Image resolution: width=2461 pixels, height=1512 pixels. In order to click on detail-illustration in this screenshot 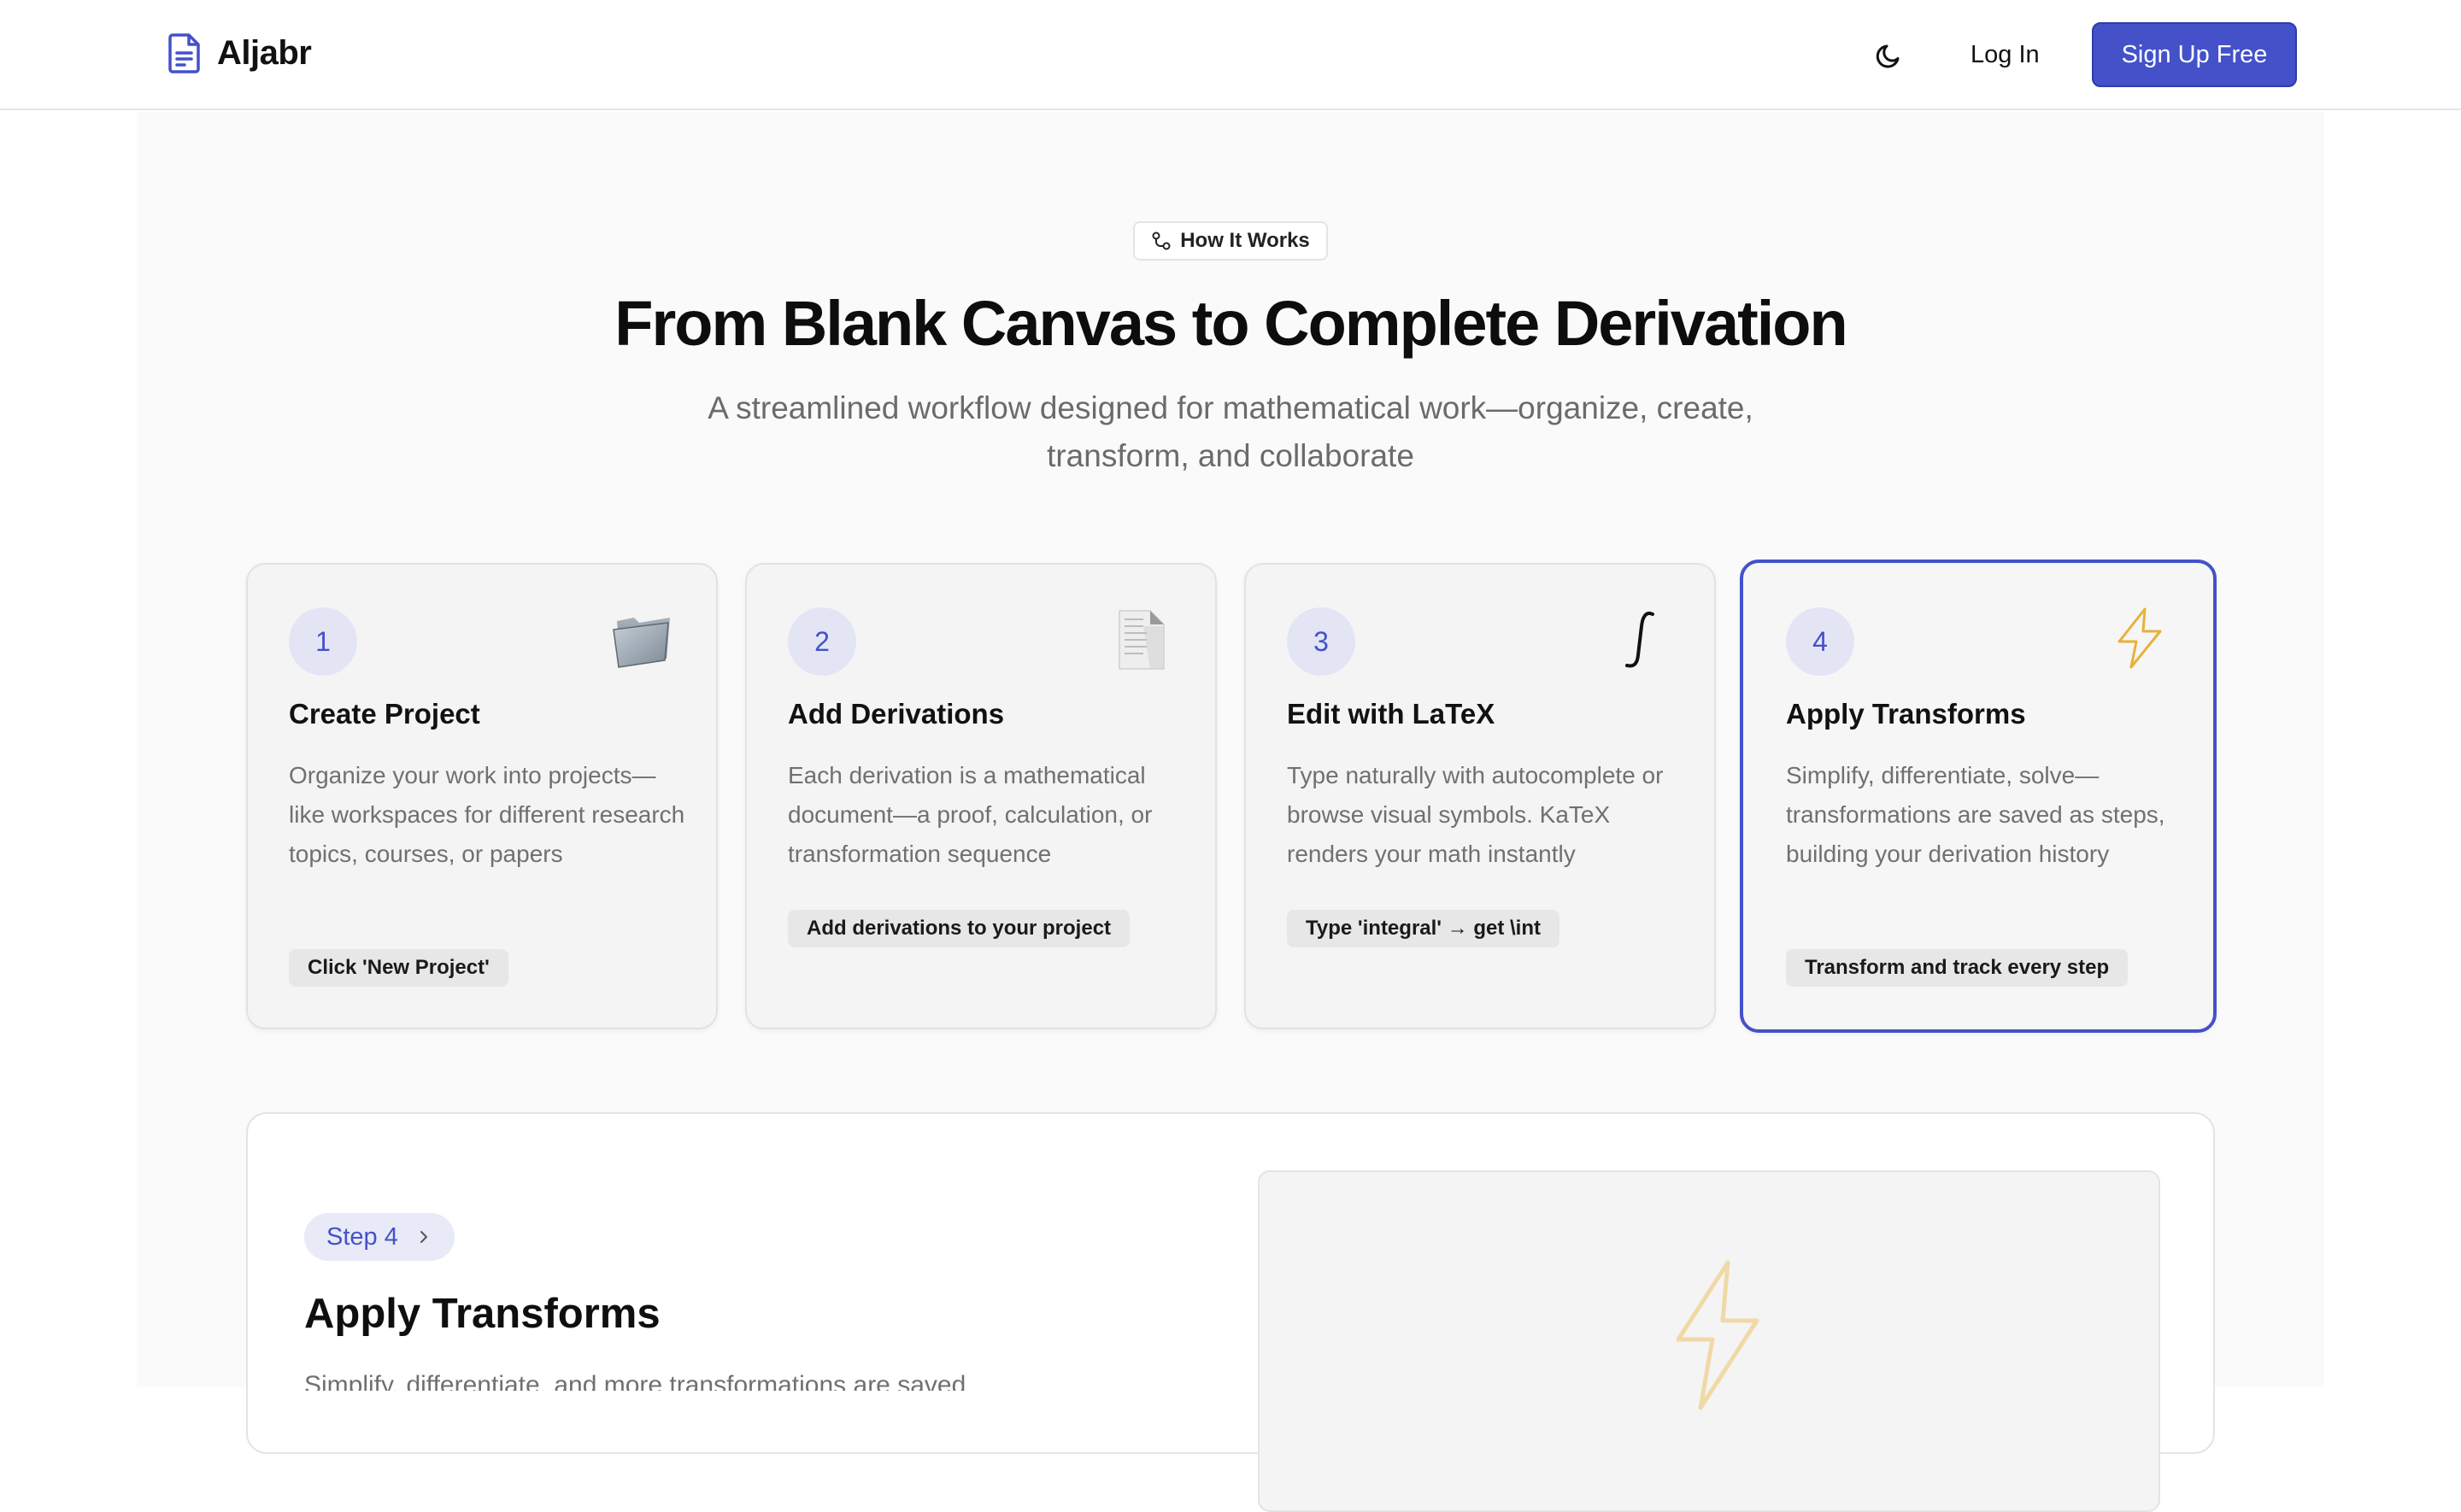, I will do `click(1709, 1341)`.